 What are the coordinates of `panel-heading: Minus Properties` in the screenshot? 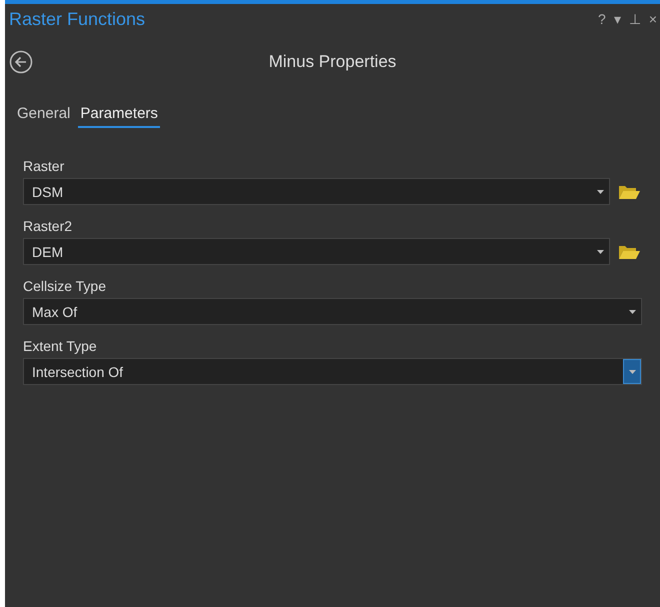 It's located at (333, 62).